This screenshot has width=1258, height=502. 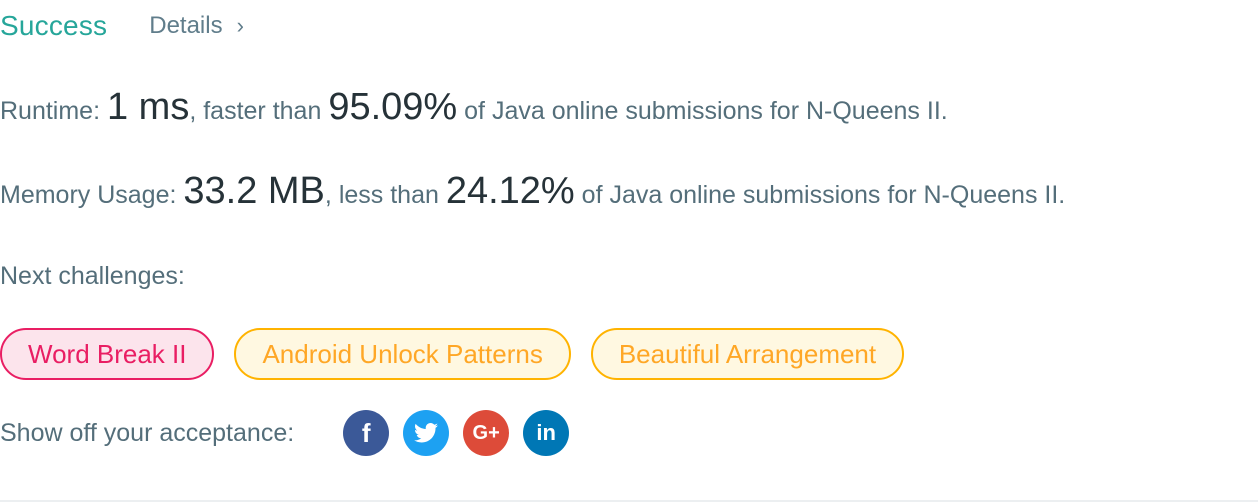 What do you see at coordinates (393, 107) in the screenshot?
I see `runtime-percentile: 95.09%` at bounding box center [393, 107].